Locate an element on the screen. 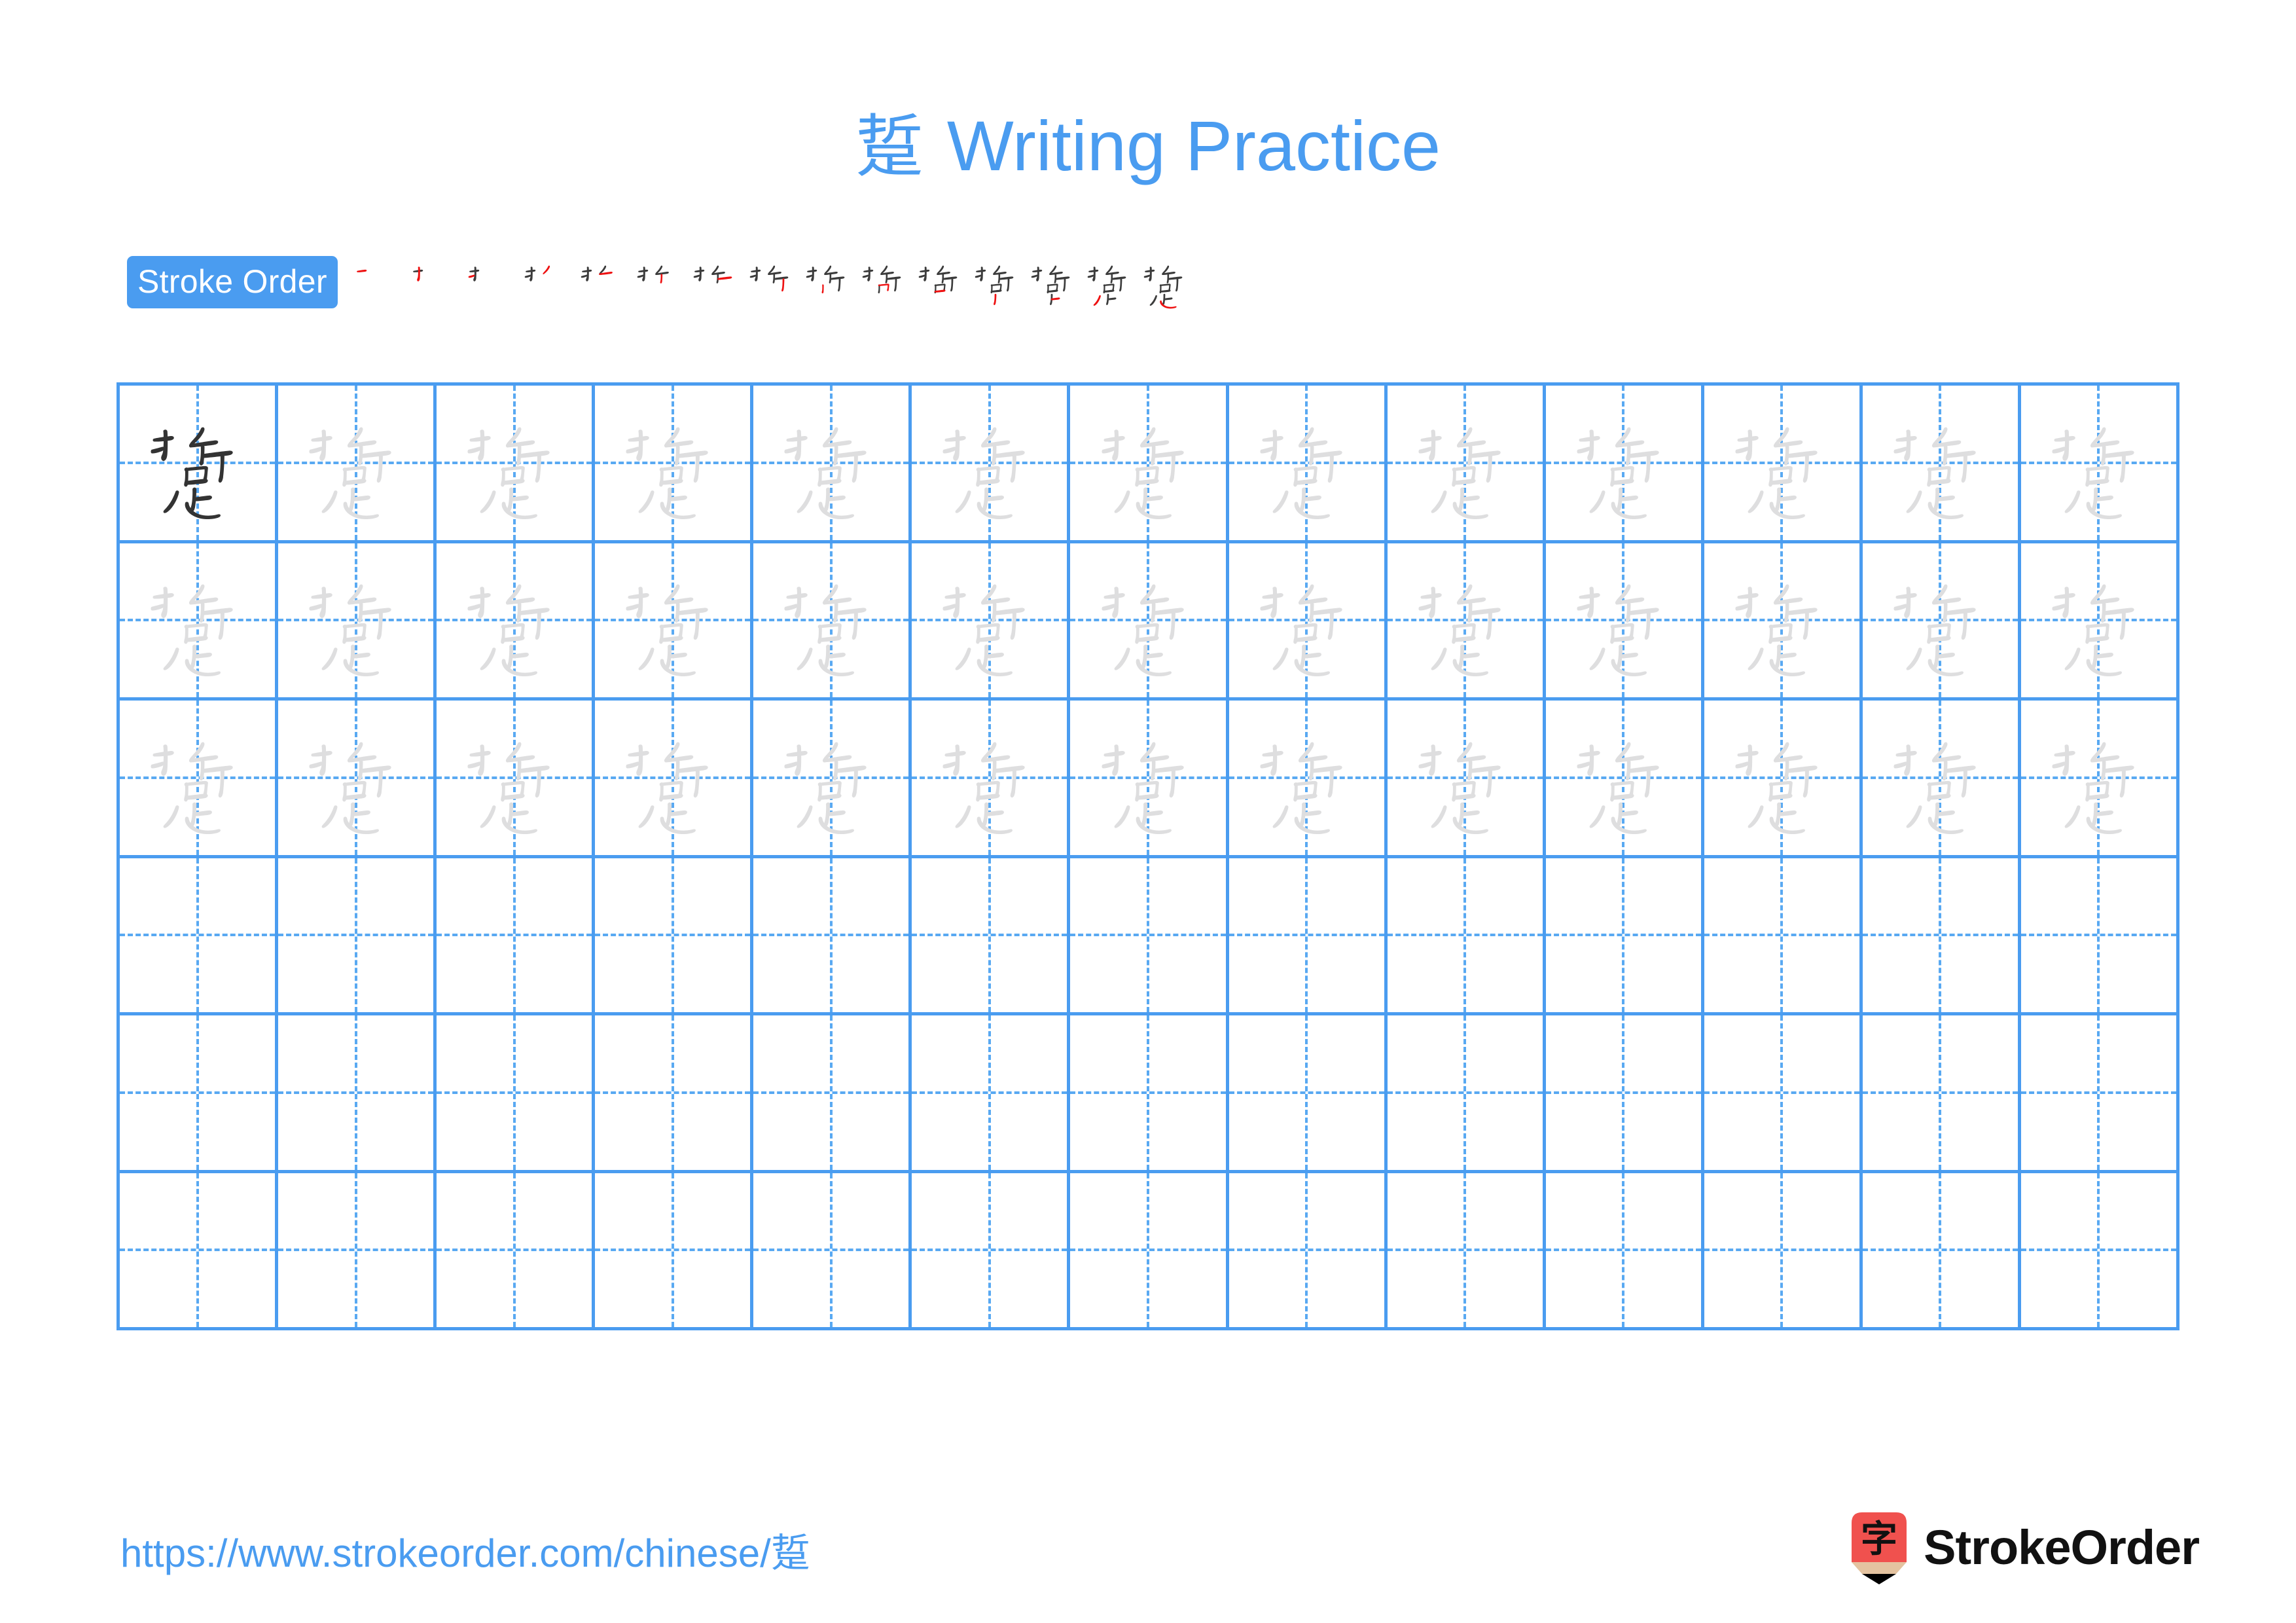 Image resolution: width=2296 pixels, height=1623 pixels. practice-cell-r1-c5 is located at coordinates (832, 464).